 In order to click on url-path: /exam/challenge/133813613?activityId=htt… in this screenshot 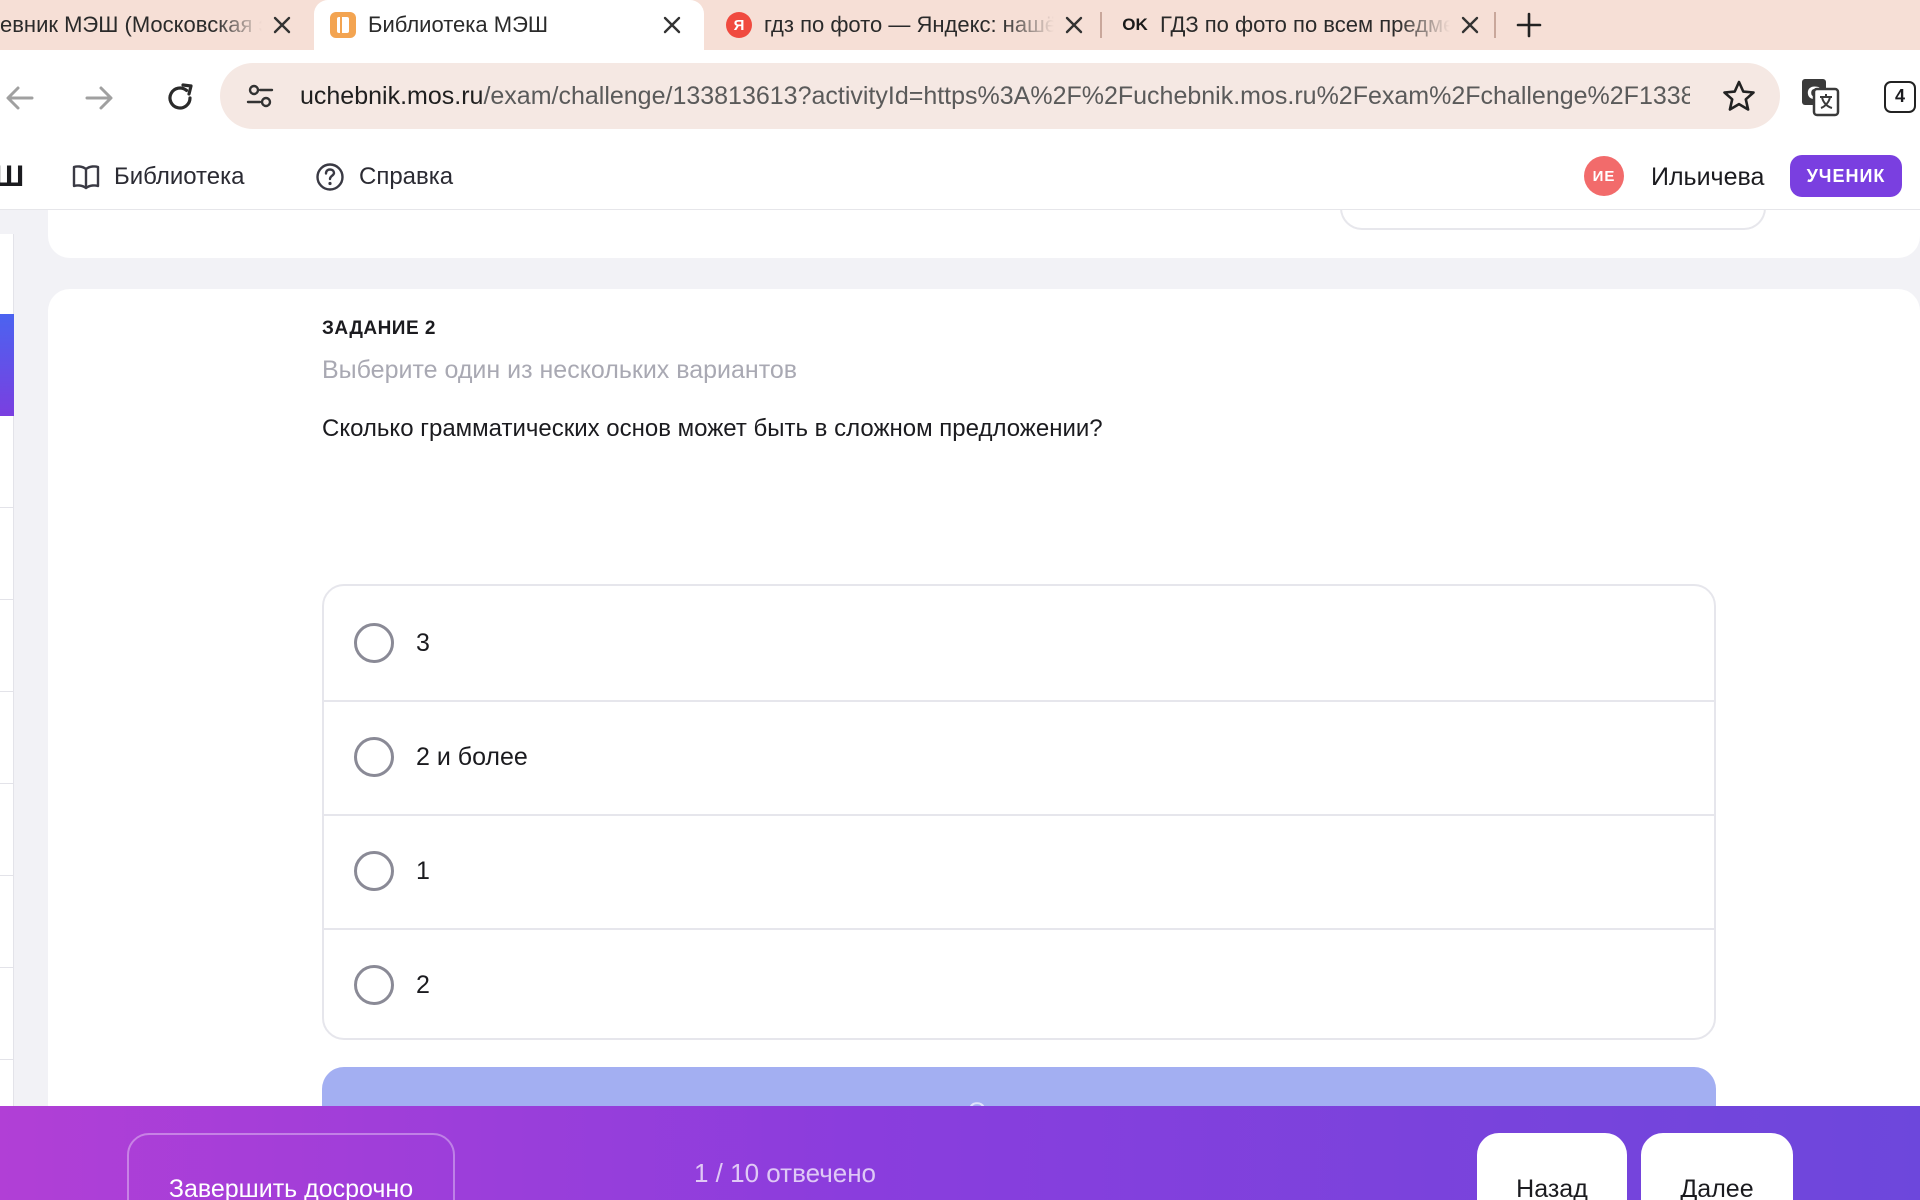, I will do `click(1086, 96)`.